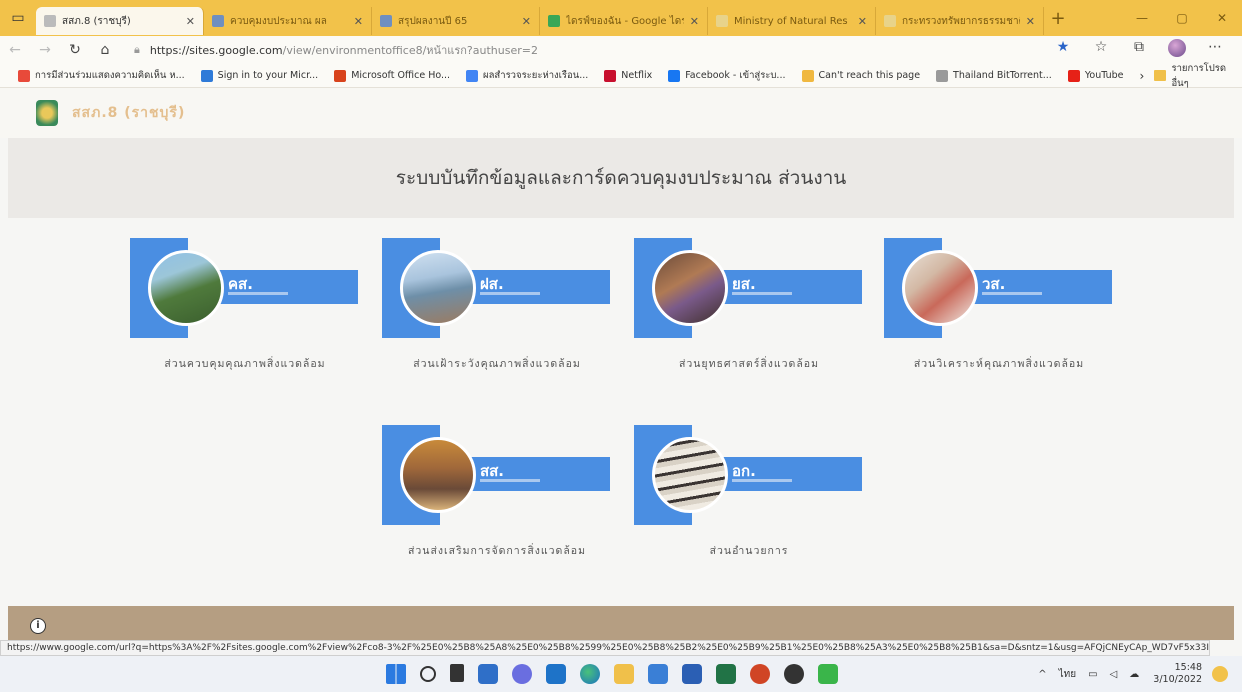 The height and width of the screenshot is (692, 1242). Describe the element at coordinates (433, 21) in the screenshot. I see `tab-label: สรุปผลงานปี 65` at that location.